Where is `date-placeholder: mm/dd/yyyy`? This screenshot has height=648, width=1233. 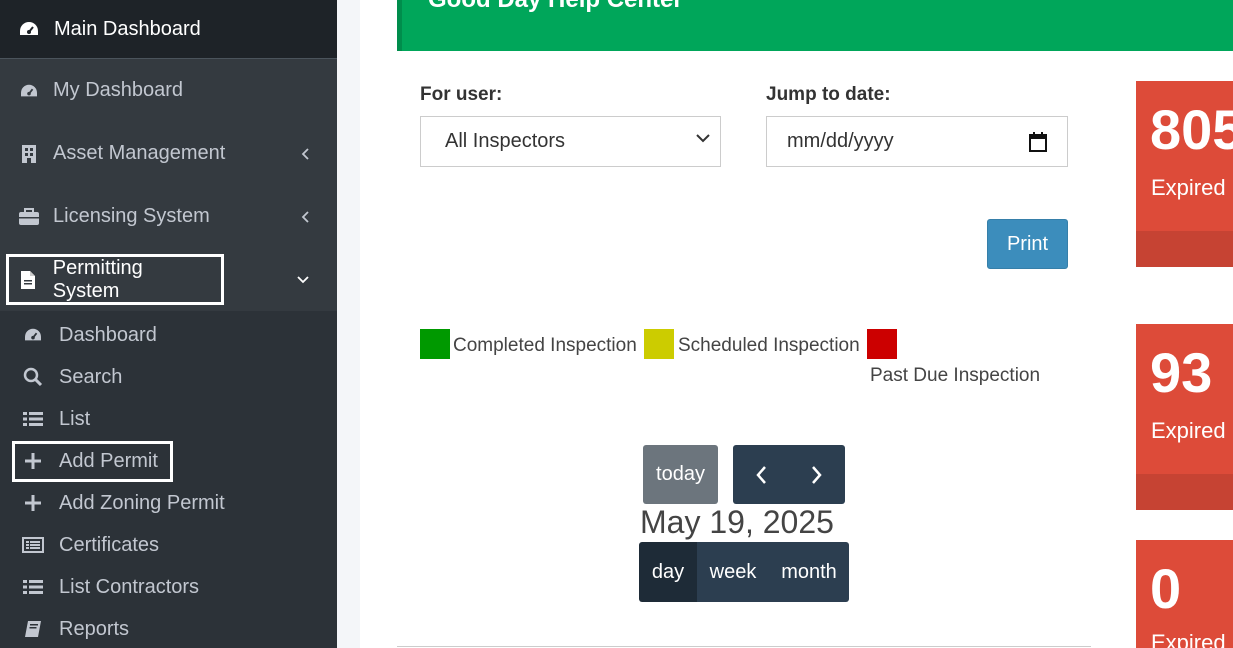
date-placeholder: mm/dd/yyyy is located at coordinates (840, 141).